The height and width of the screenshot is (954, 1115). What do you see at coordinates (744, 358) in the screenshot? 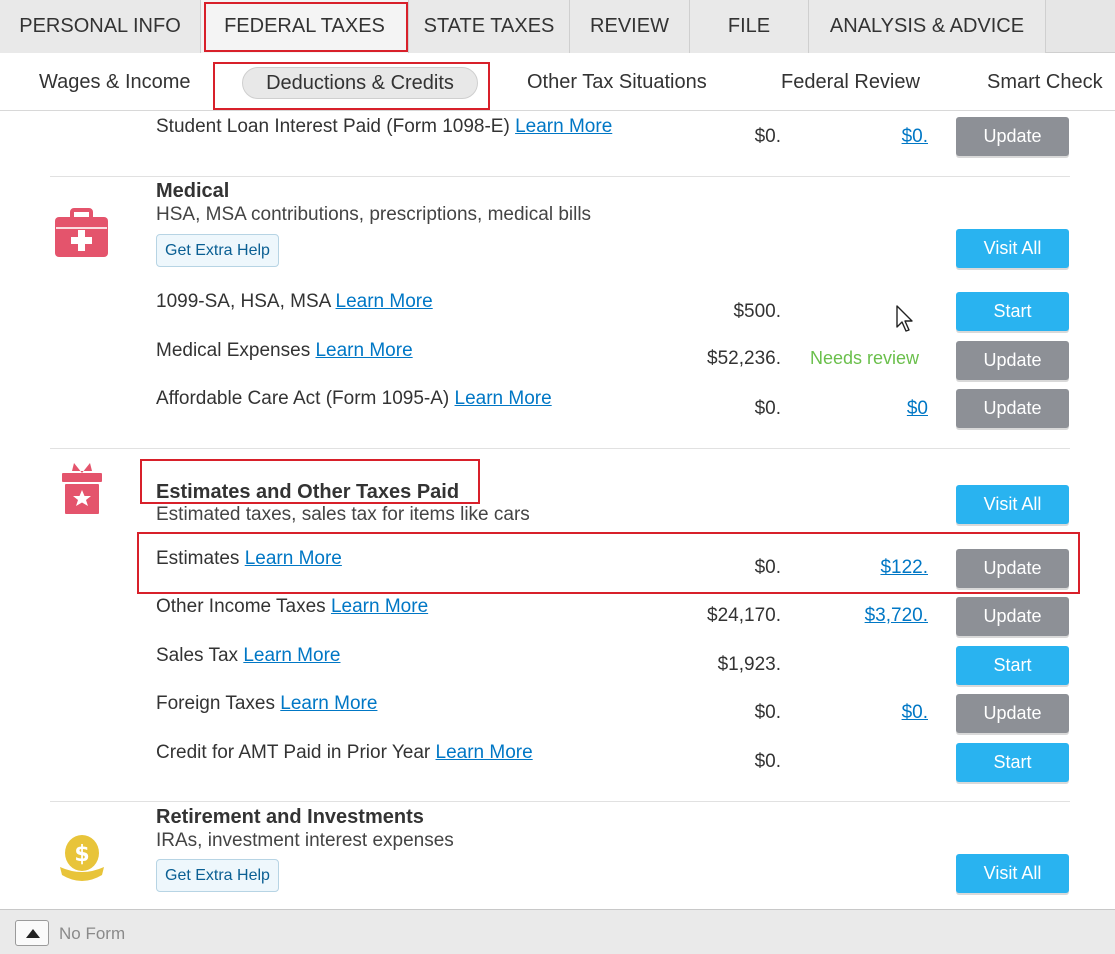
I see `row-amount: $52,236.` at bounding box center [744, 358].